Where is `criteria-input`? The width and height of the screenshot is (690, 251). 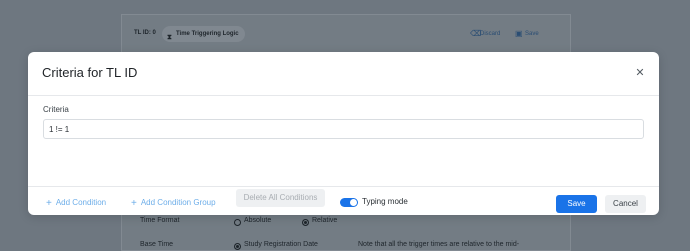 criteria-input is located at coordinates (343, 129).